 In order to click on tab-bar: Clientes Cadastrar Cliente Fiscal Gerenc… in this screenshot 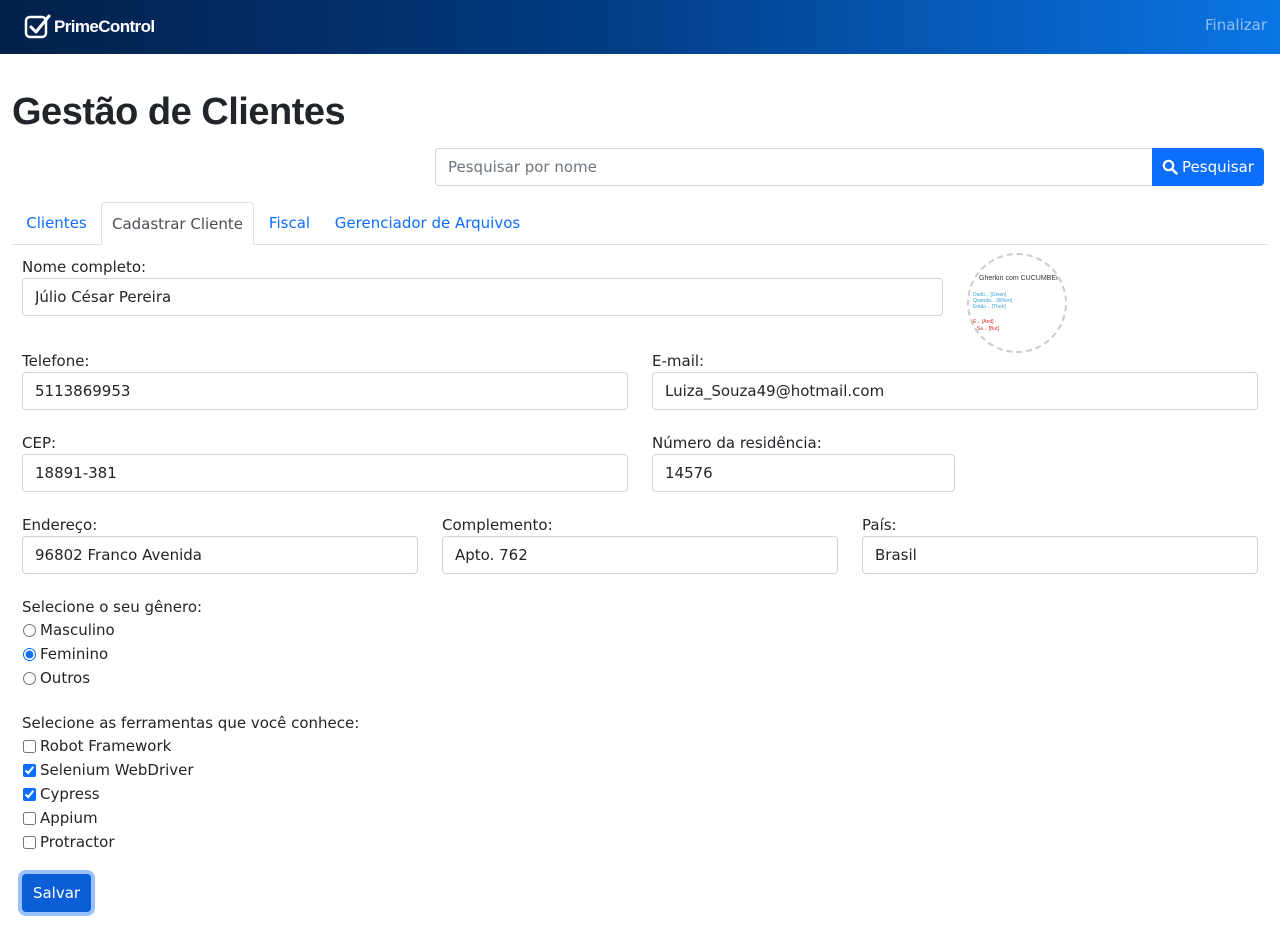, I will do `click(640, 223)`.